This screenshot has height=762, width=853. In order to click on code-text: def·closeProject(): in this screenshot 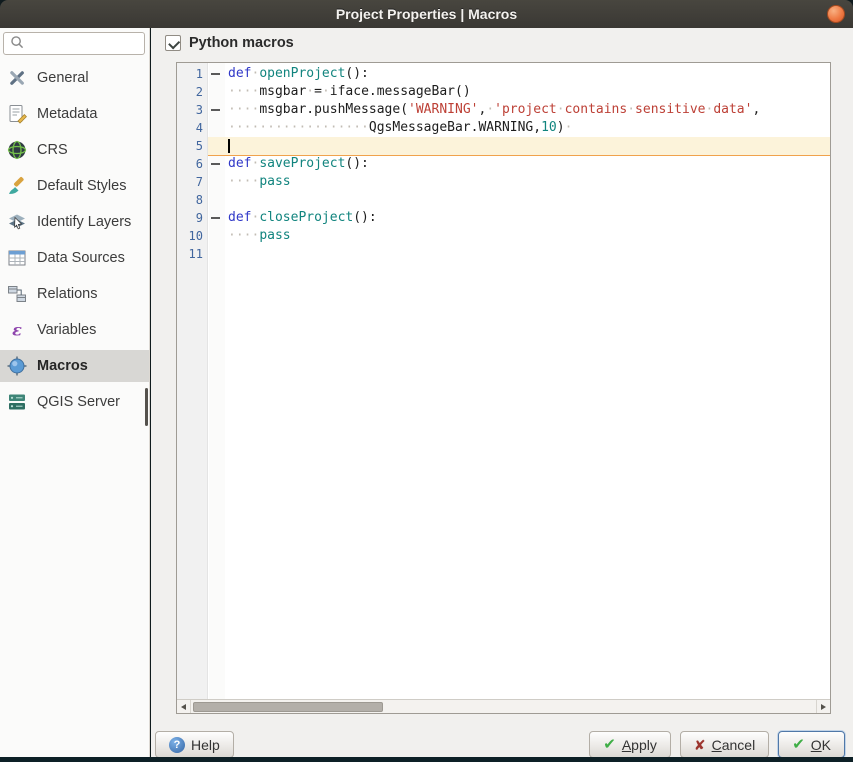, I will do `click(527, 218)`.